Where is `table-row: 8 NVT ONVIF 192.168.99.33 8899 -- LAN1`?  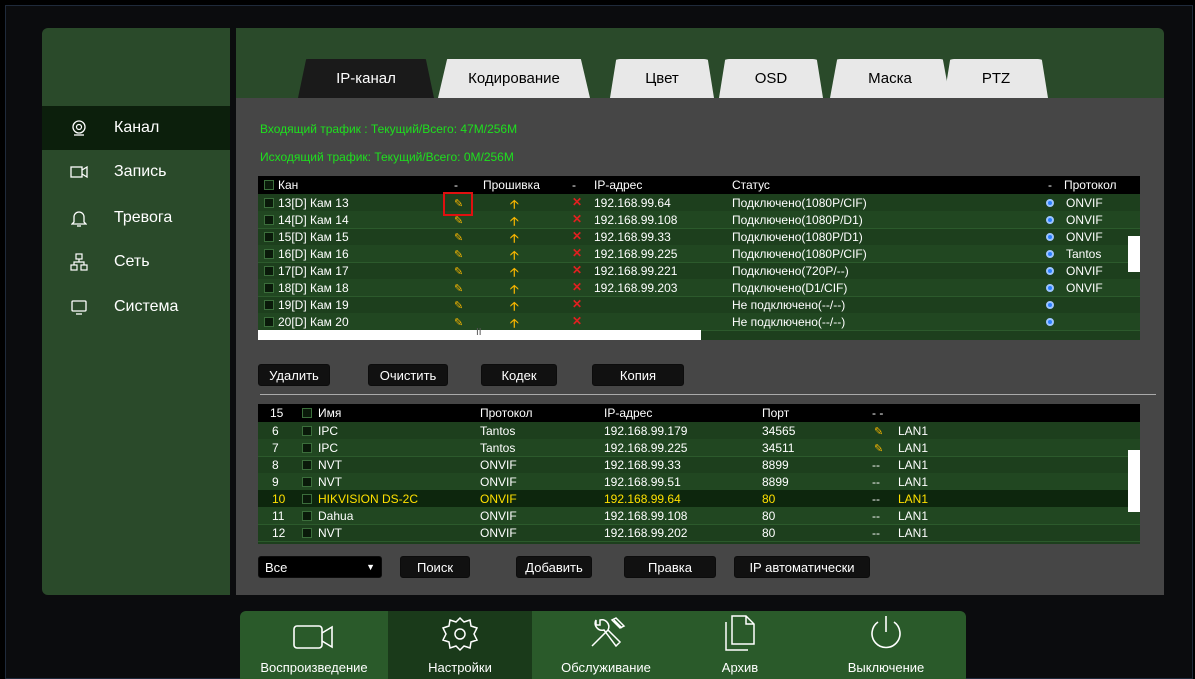 table-row: 8 NVT ONVIF 192.168.99.33 8899 -- LAN1 is located at coordinates (699, 465).